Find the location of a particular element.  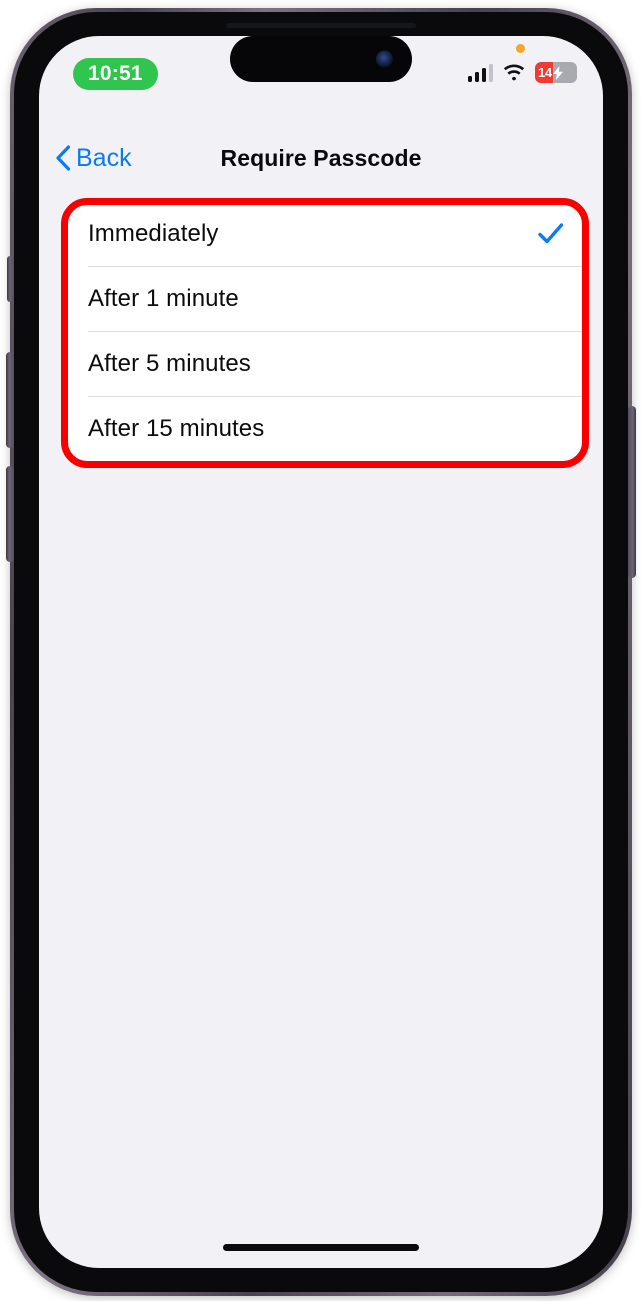

battery-charging-bolt-icon is located at coordinates (557, 72).